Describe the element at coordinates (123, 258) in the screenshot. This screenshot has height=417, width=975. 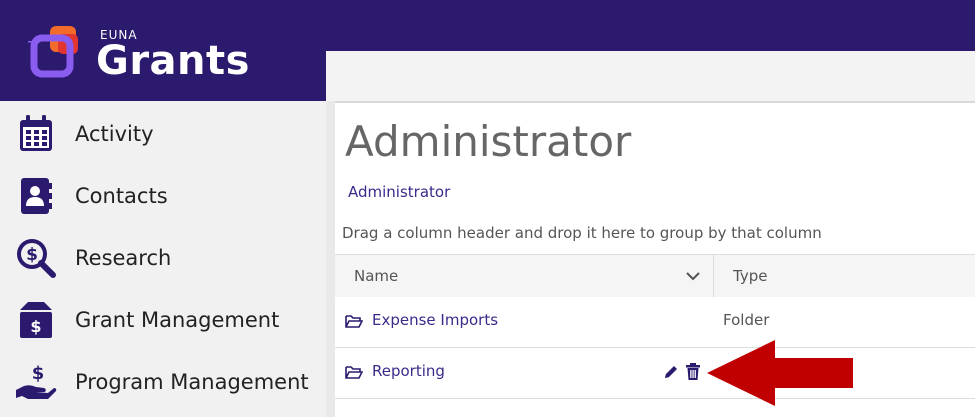
I see `sidebar-item-label: Research` at that location.